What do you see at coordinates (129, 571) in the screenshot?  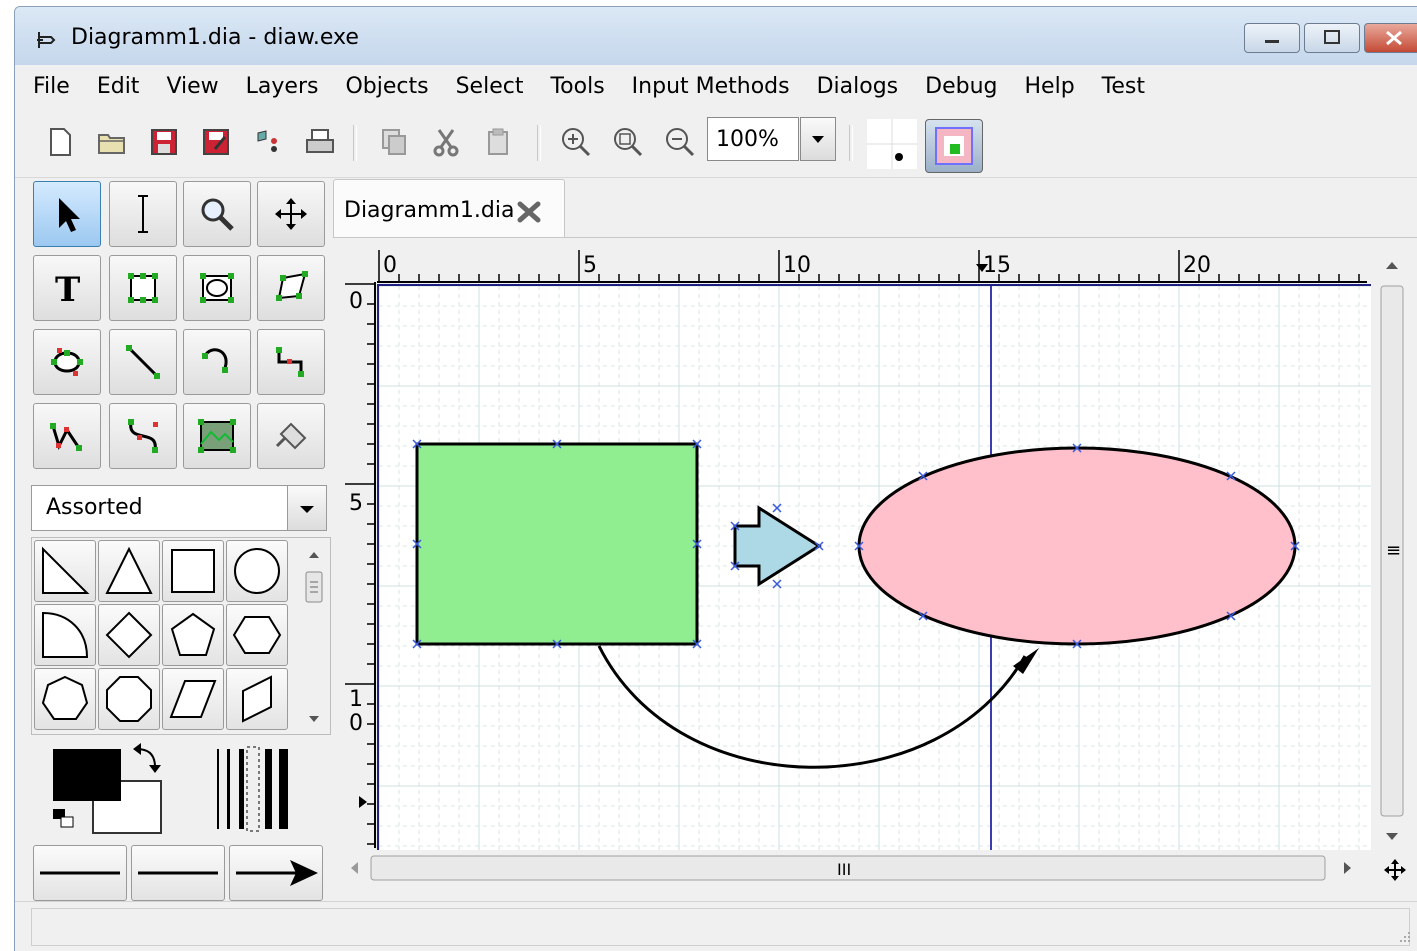 I see `shape-triangle` at bounding box center [129, 571].